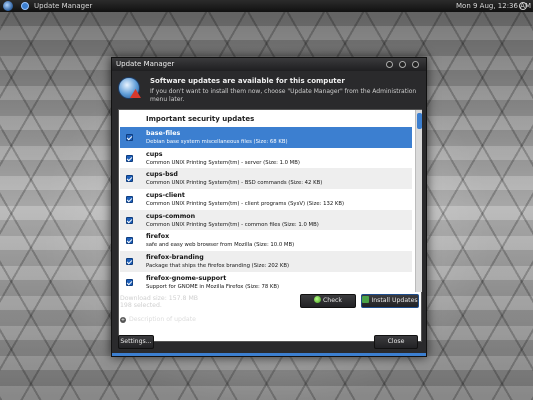  What do you see at coordinates (186, 278) in the screenshot?
I see `package-name: firefox-gnome-support` at bounding box center [186, 278].